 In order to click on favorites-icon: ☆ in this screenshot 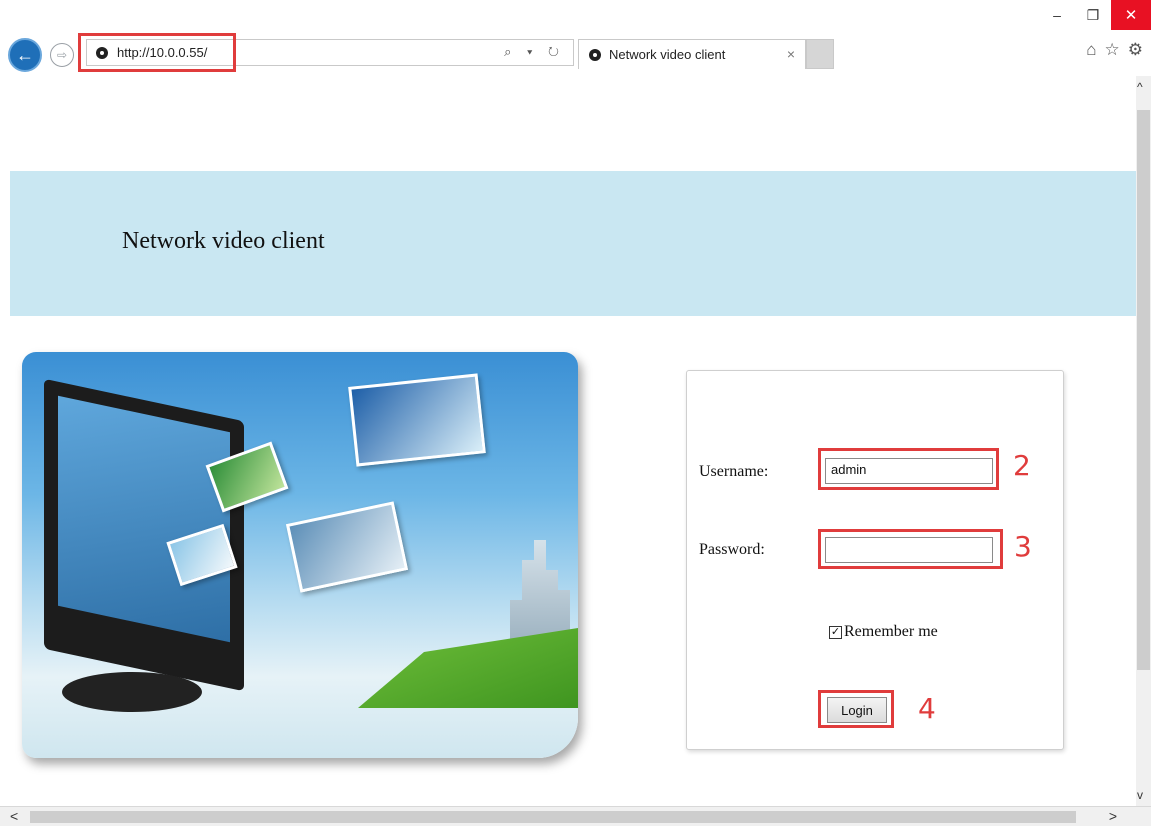, I will do `click(1112, 50)`.